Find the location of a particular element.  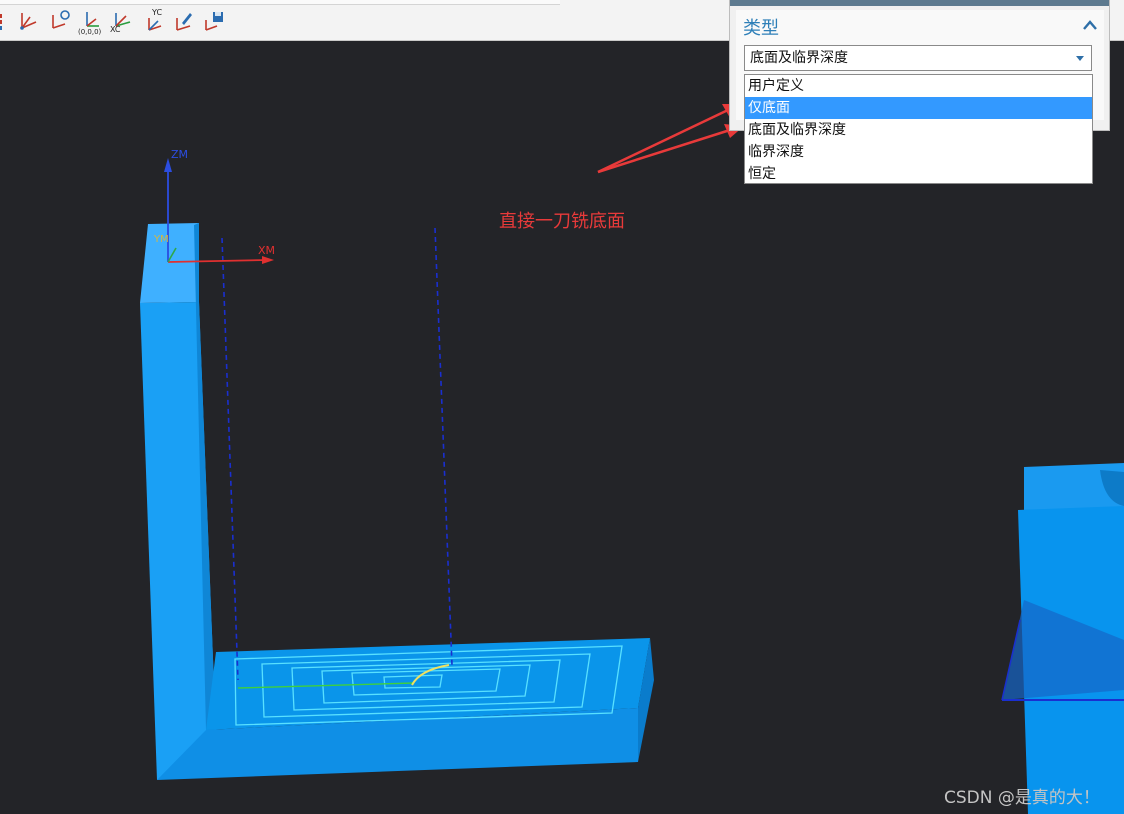

watermark: CSDN @是真的大！ is located at coordinates (1022, 798).